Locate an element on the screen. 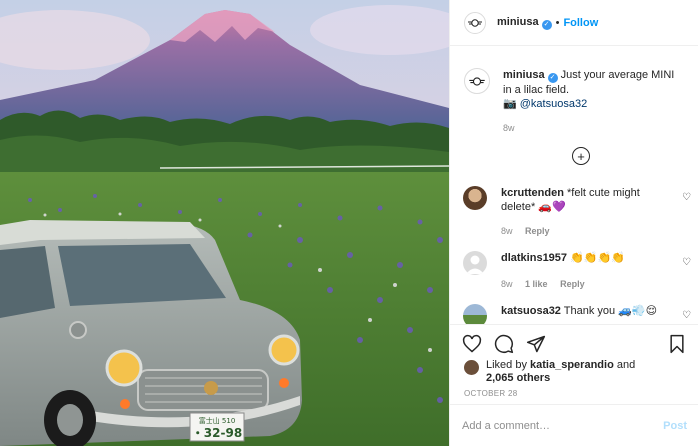 This screenshot has width=698, height=446. like-heart-icon is located at coordinates (472, 344).